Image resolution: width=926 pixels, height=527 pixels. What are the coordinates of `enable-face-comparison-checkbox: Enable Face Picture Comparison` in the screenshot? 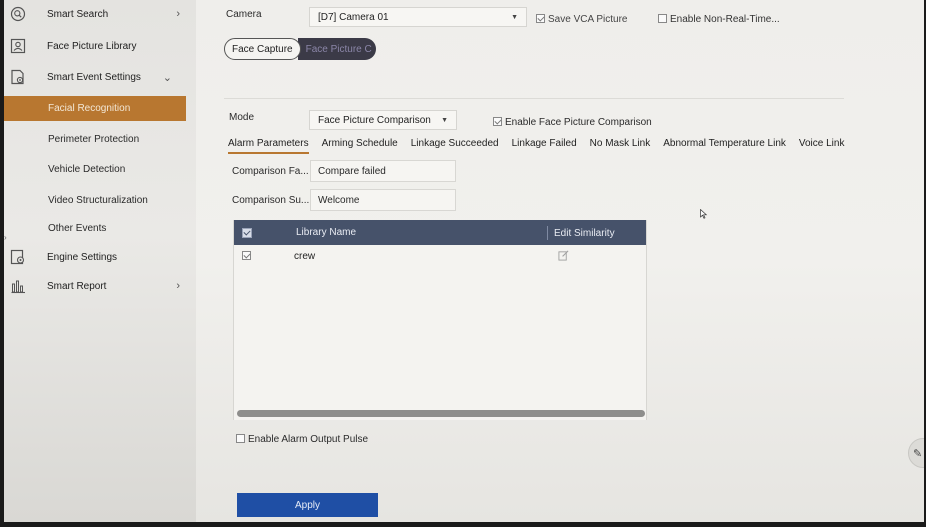 It's located at (572, 122).